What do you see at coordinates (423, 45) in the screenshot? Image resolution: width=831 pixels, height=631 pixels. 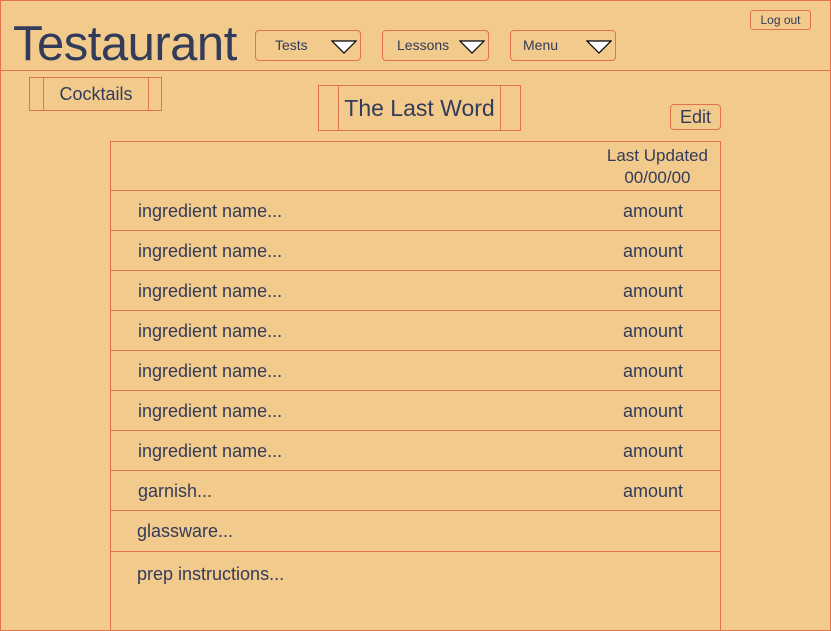 I see `nav-dropdown-label: Lessons` at bounding box center [423, 45].